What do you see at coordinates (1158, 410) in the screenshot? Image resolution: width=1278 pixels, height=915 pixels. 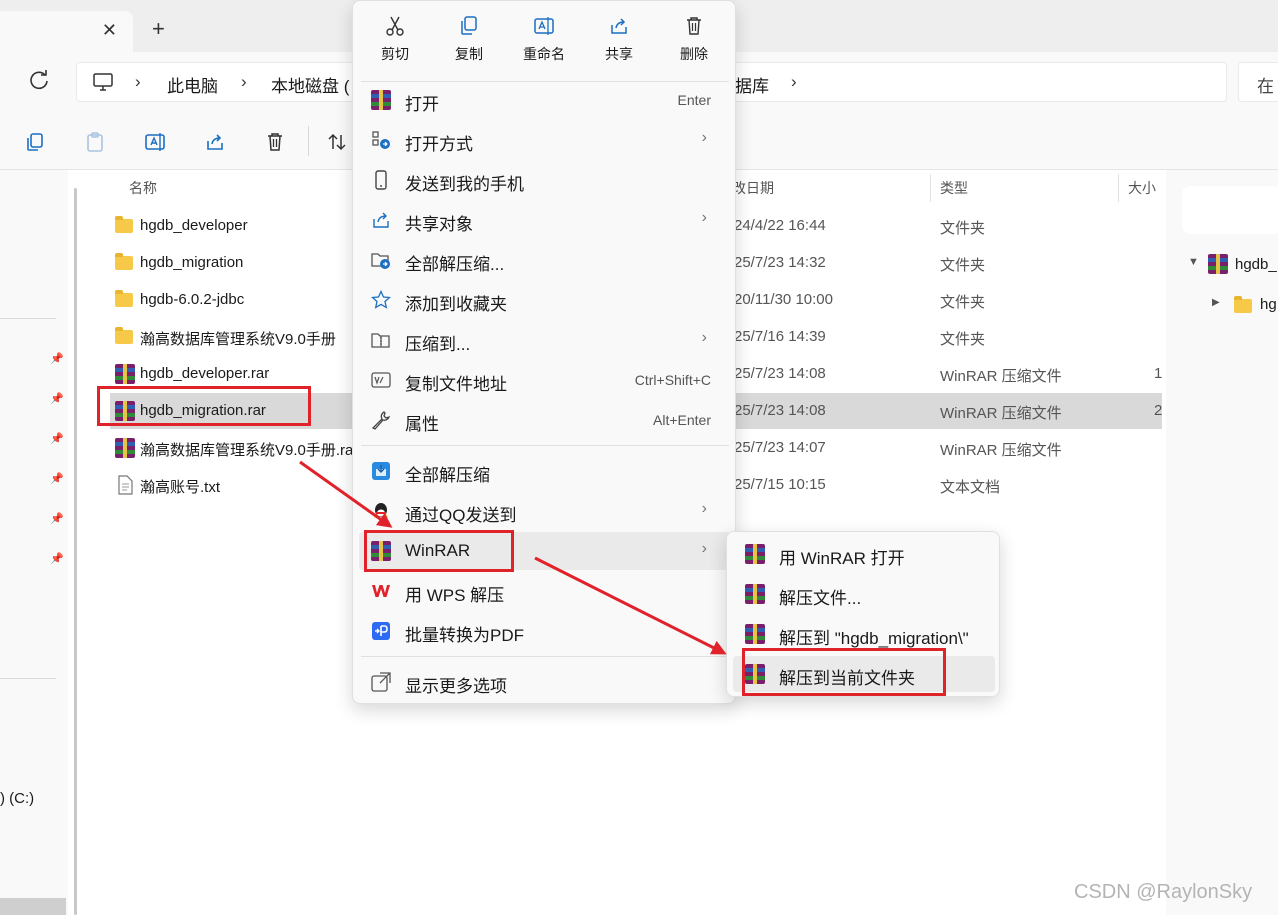 I see `file-size: 2` at bounding box center [1158, 410].